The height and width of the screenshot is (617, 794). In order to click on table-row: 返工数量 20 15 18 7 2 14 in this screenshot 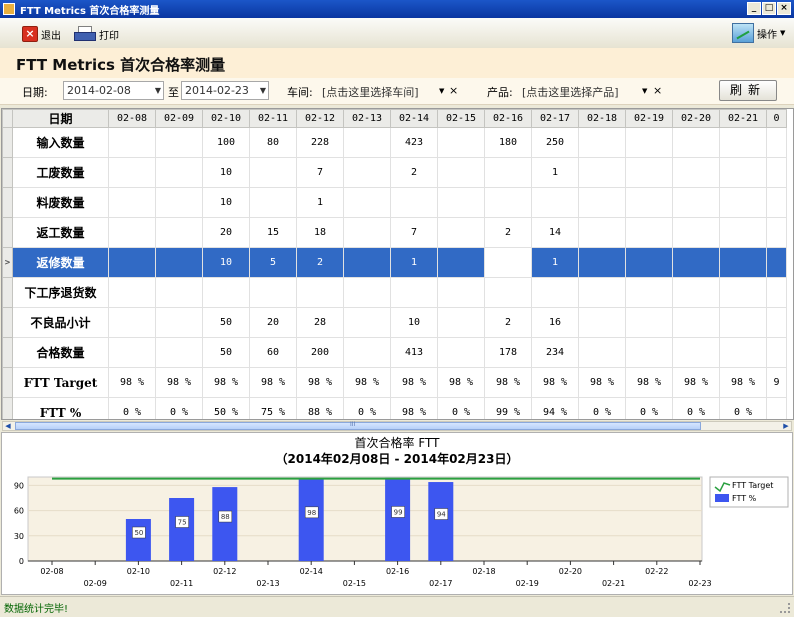, I will do `click(394, 232)`.